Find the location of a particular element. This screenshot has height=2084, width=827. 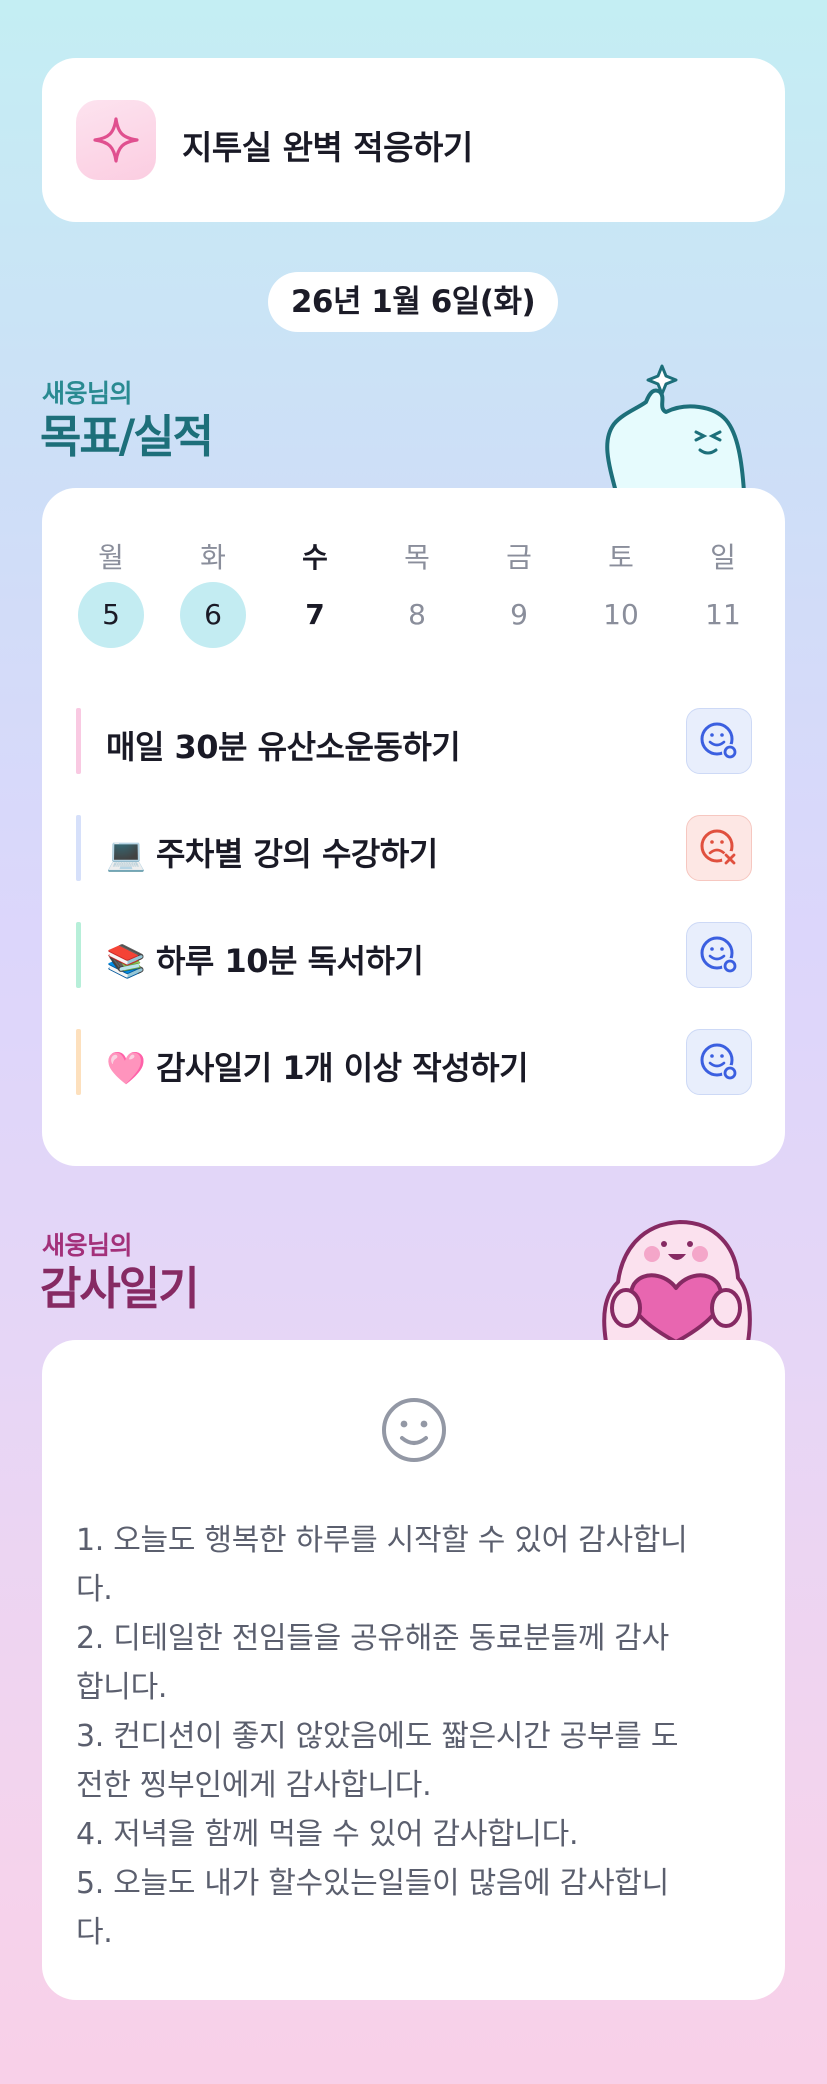

diary-line: 1. 오늘도 행복한 하루를 시작할 수 있어 감사합니 is located at coordinates (382, 1540).